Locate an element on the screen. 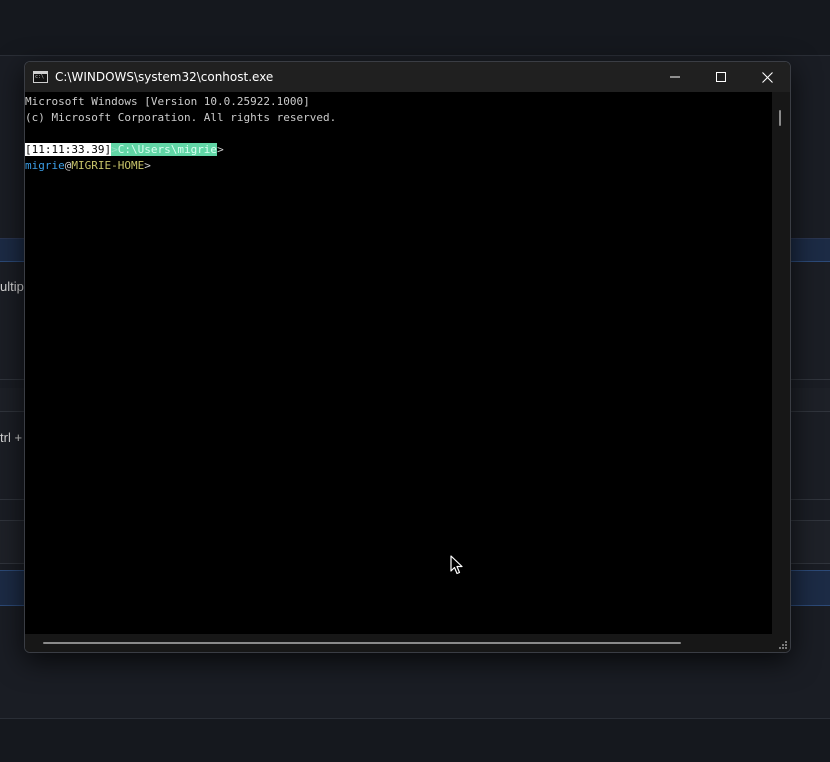 The height and width of the screenshot is (762, 830). minimize-button is located at coordinates (675, 77).